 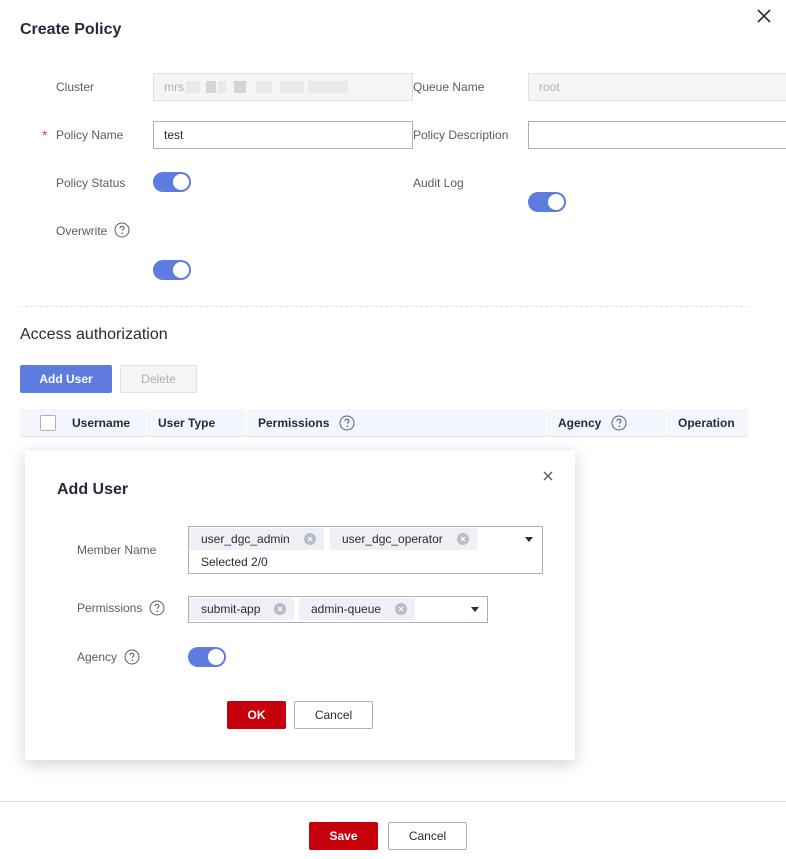 What do you see at coordinates (82, 231) in the screenshot?
I see `overwrite-label: Overwrite` at bounding box center [82, 231].